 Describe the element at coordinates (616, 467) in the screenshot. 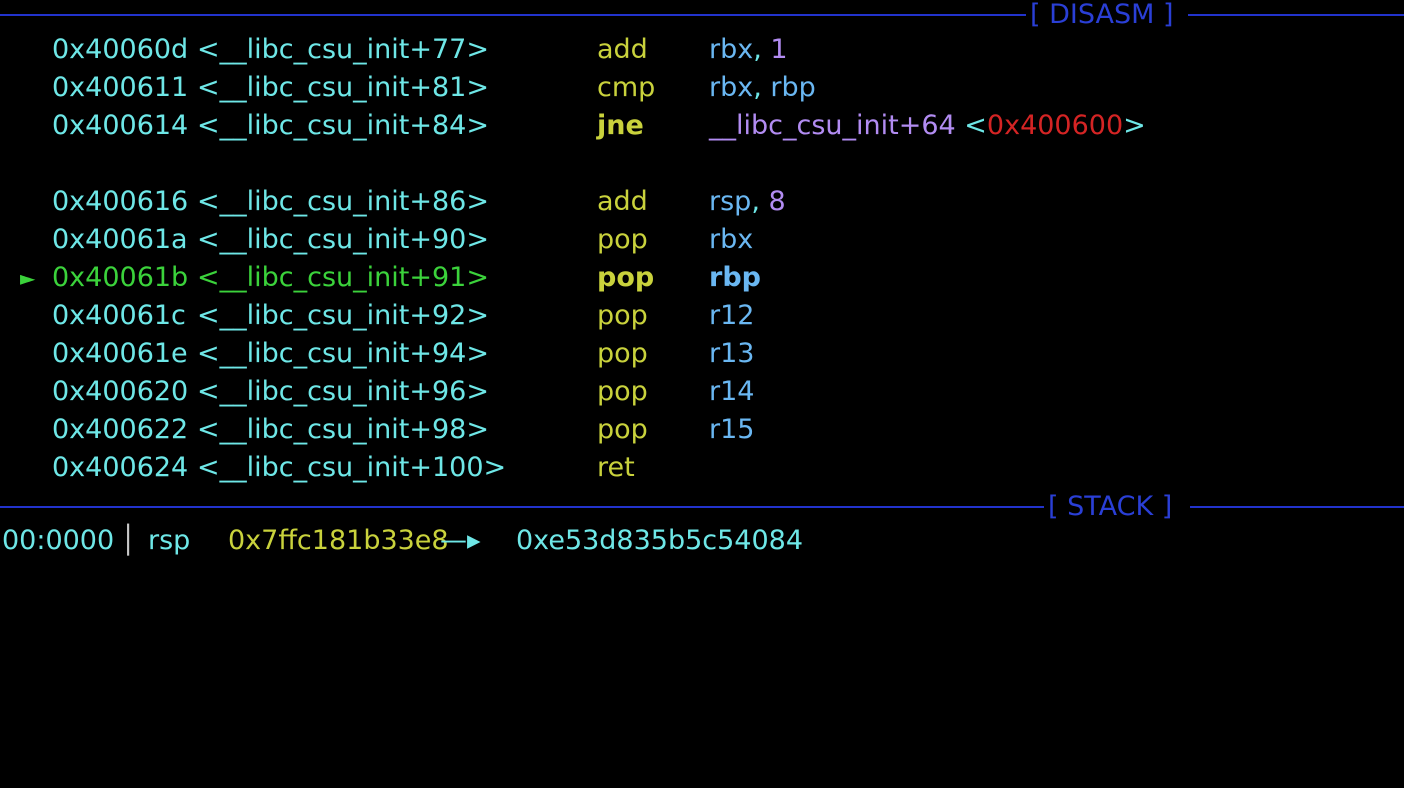

I see `instruction-mnemonic: ret` at that location.